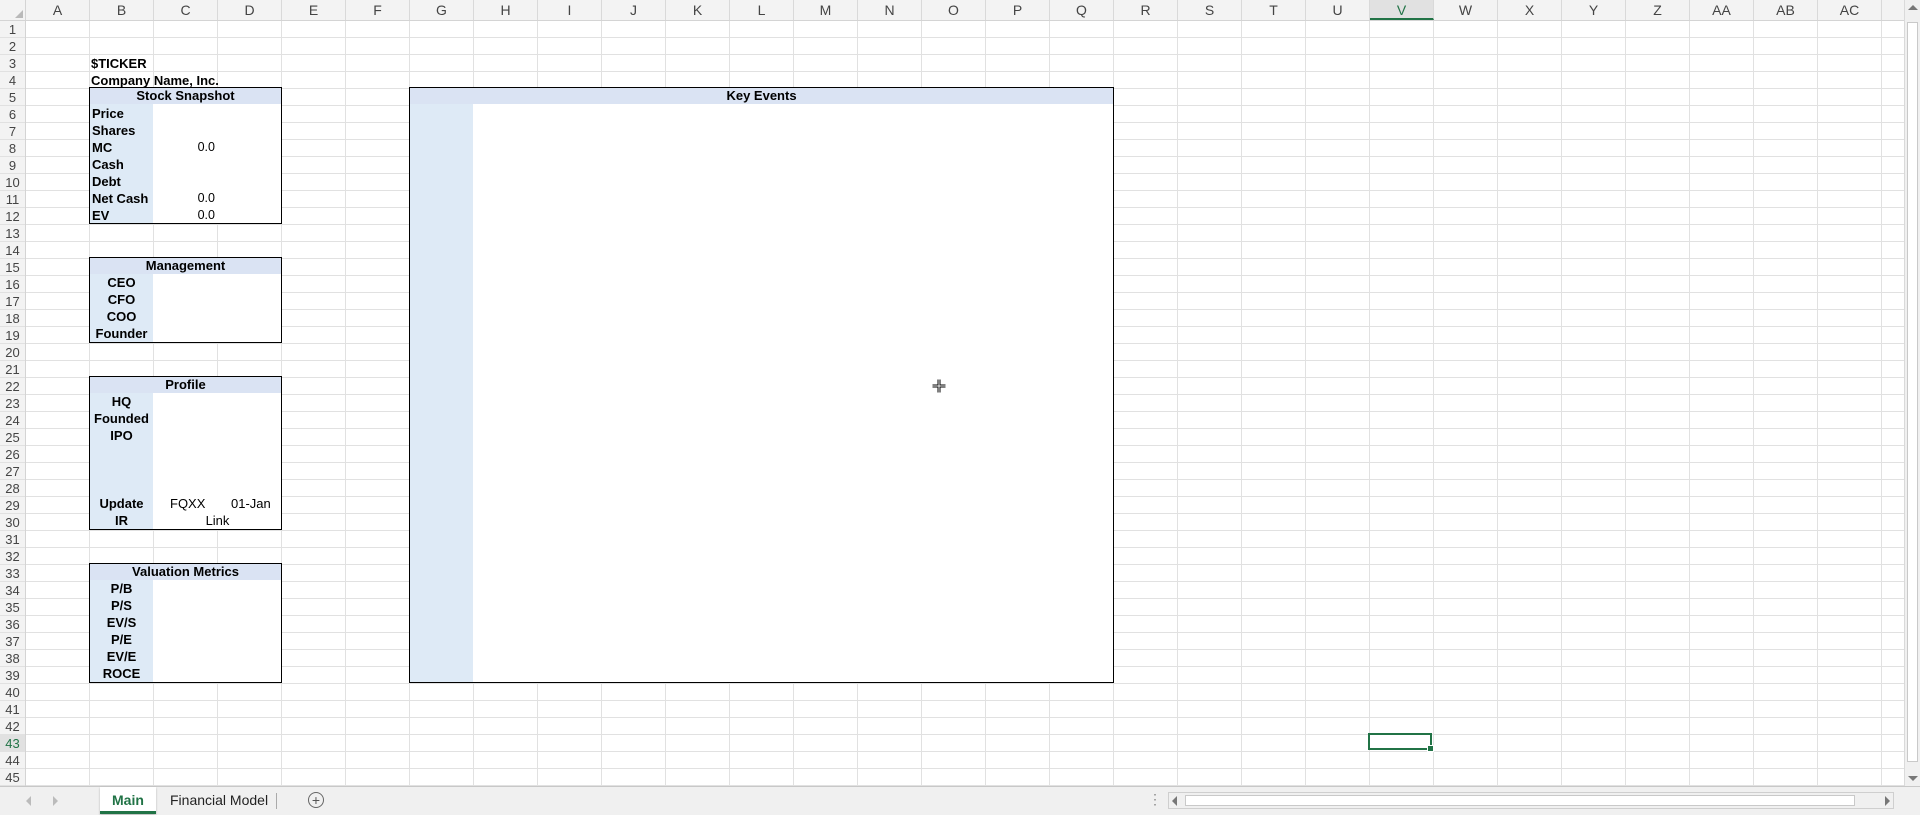 The height and width of the screenshot is (815, 1920). I want to click on column-header-m: M, so click(826, 10).